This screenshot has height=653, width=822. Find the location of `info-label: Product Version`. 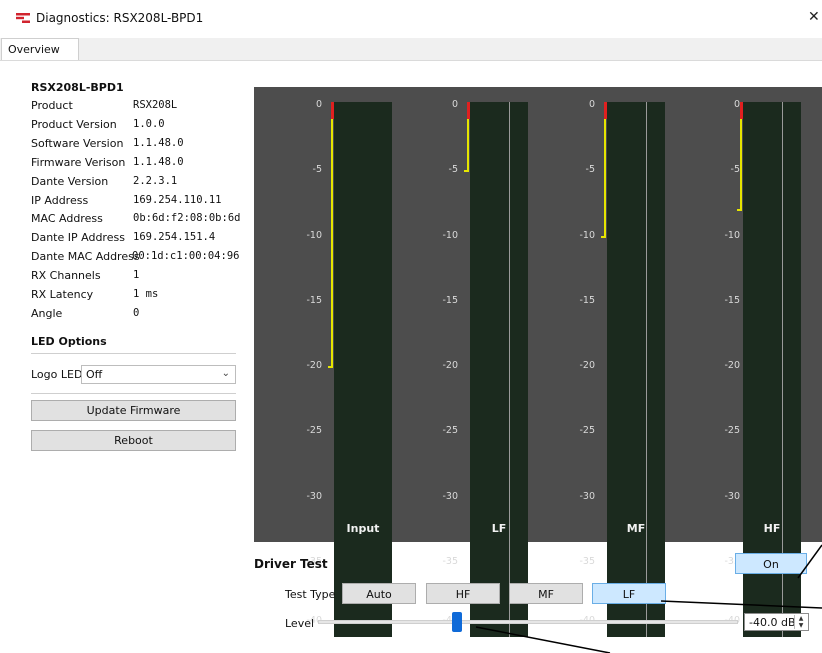

info-label: Product Version is located at coordinates (74, 124).